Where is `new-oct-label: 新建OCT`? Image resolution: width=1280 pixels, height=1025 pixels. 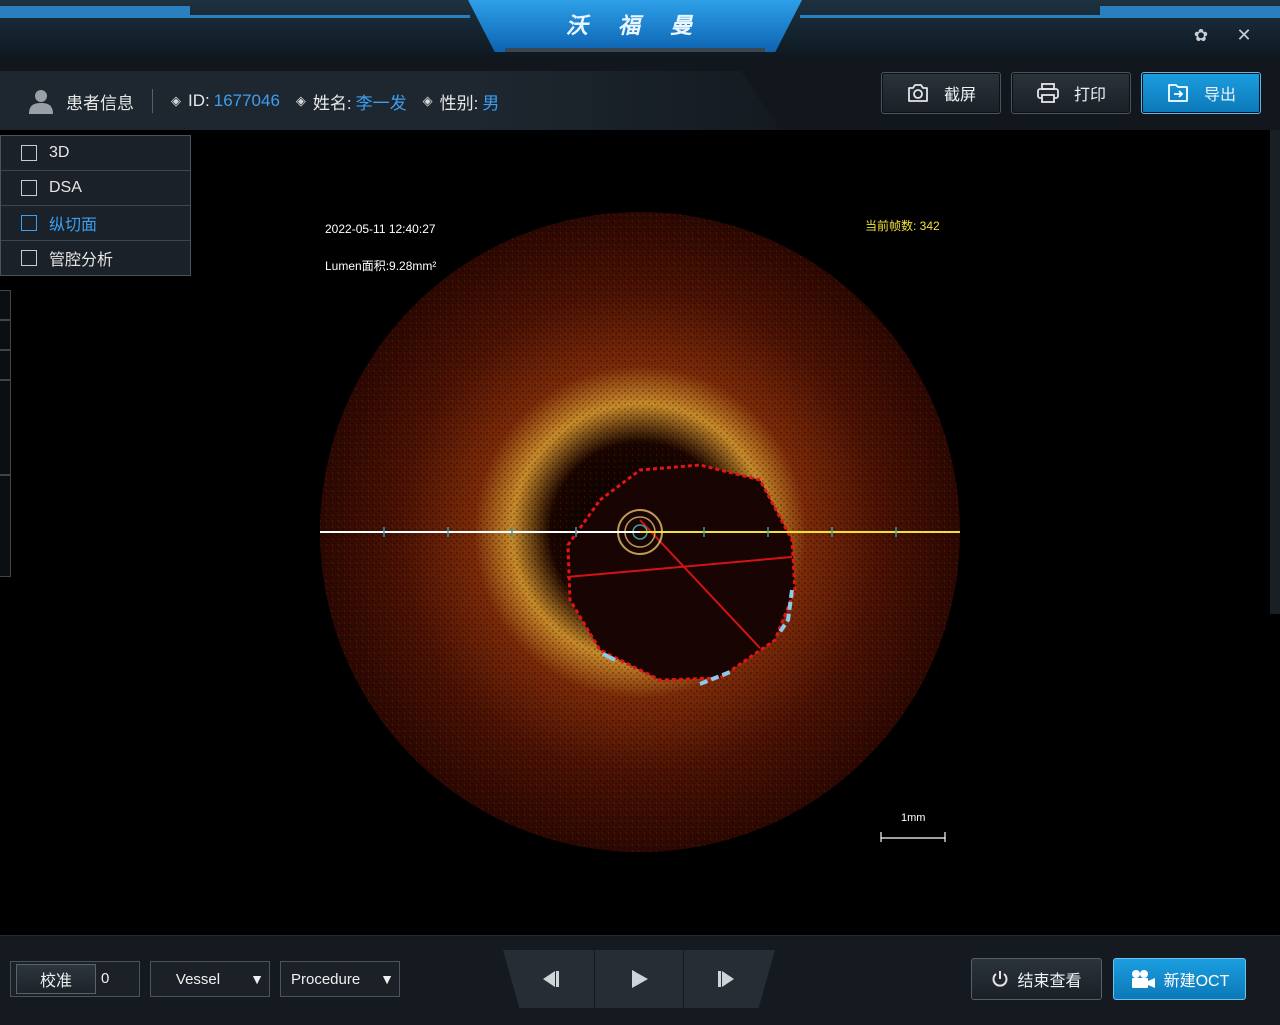 new-oct-label: 新建OCT is located at coordinates (1196, 981).